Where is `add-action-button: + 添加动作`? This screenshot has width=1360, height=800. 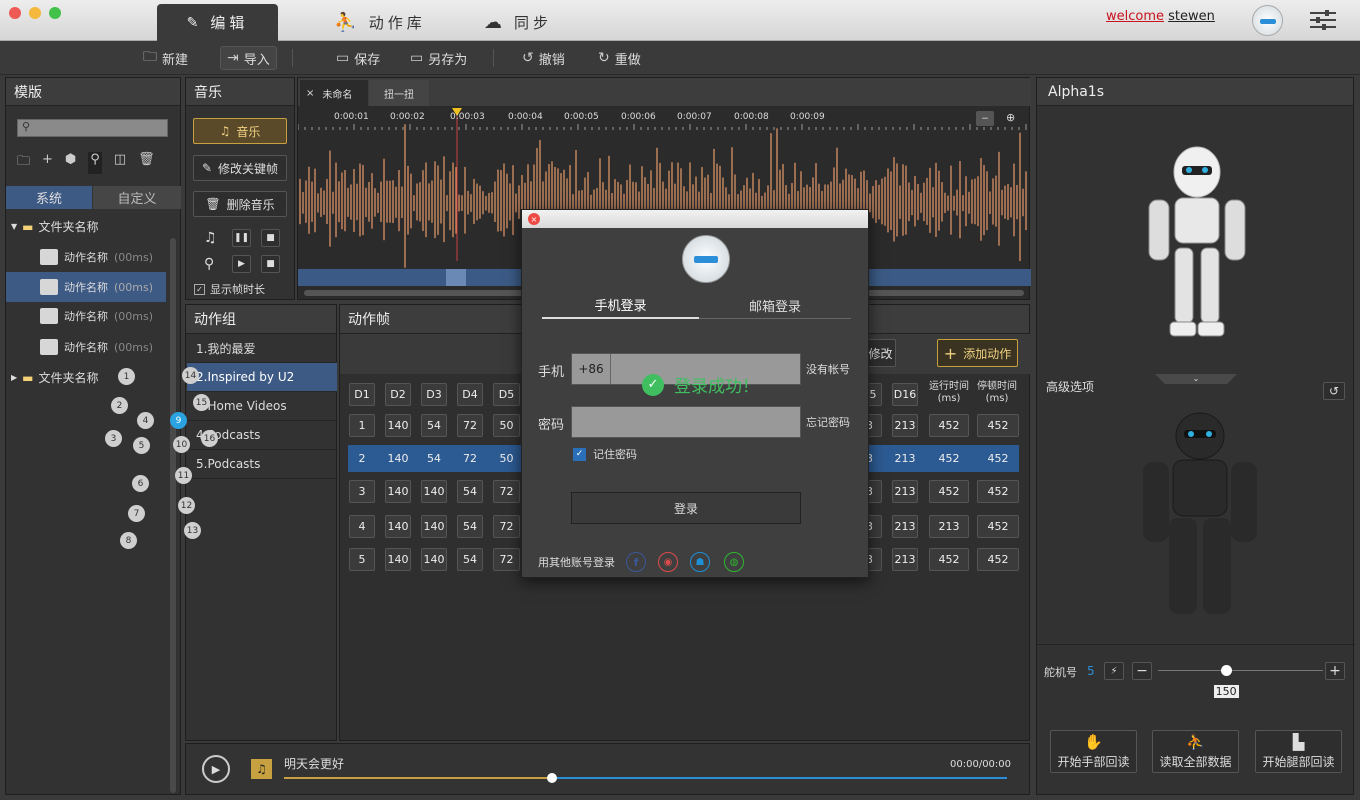 add-action-button: + 添加动作 is located at coordinates (977, 353).